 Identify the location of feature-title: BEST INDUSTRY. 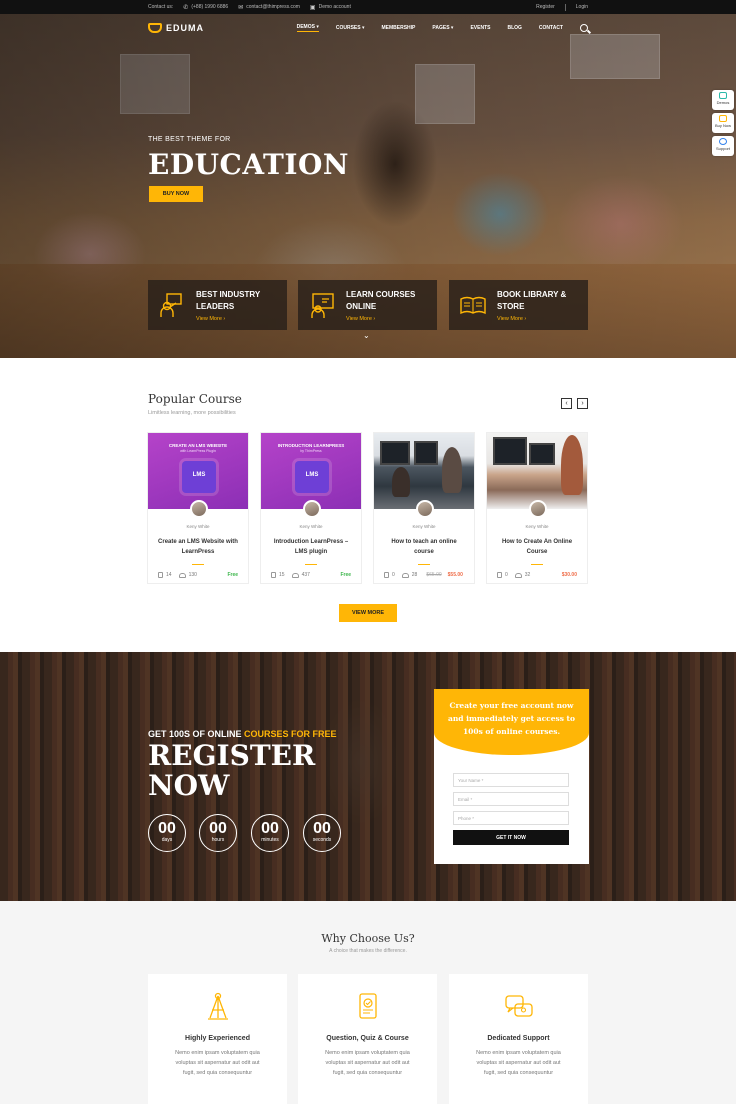
(228, 294).